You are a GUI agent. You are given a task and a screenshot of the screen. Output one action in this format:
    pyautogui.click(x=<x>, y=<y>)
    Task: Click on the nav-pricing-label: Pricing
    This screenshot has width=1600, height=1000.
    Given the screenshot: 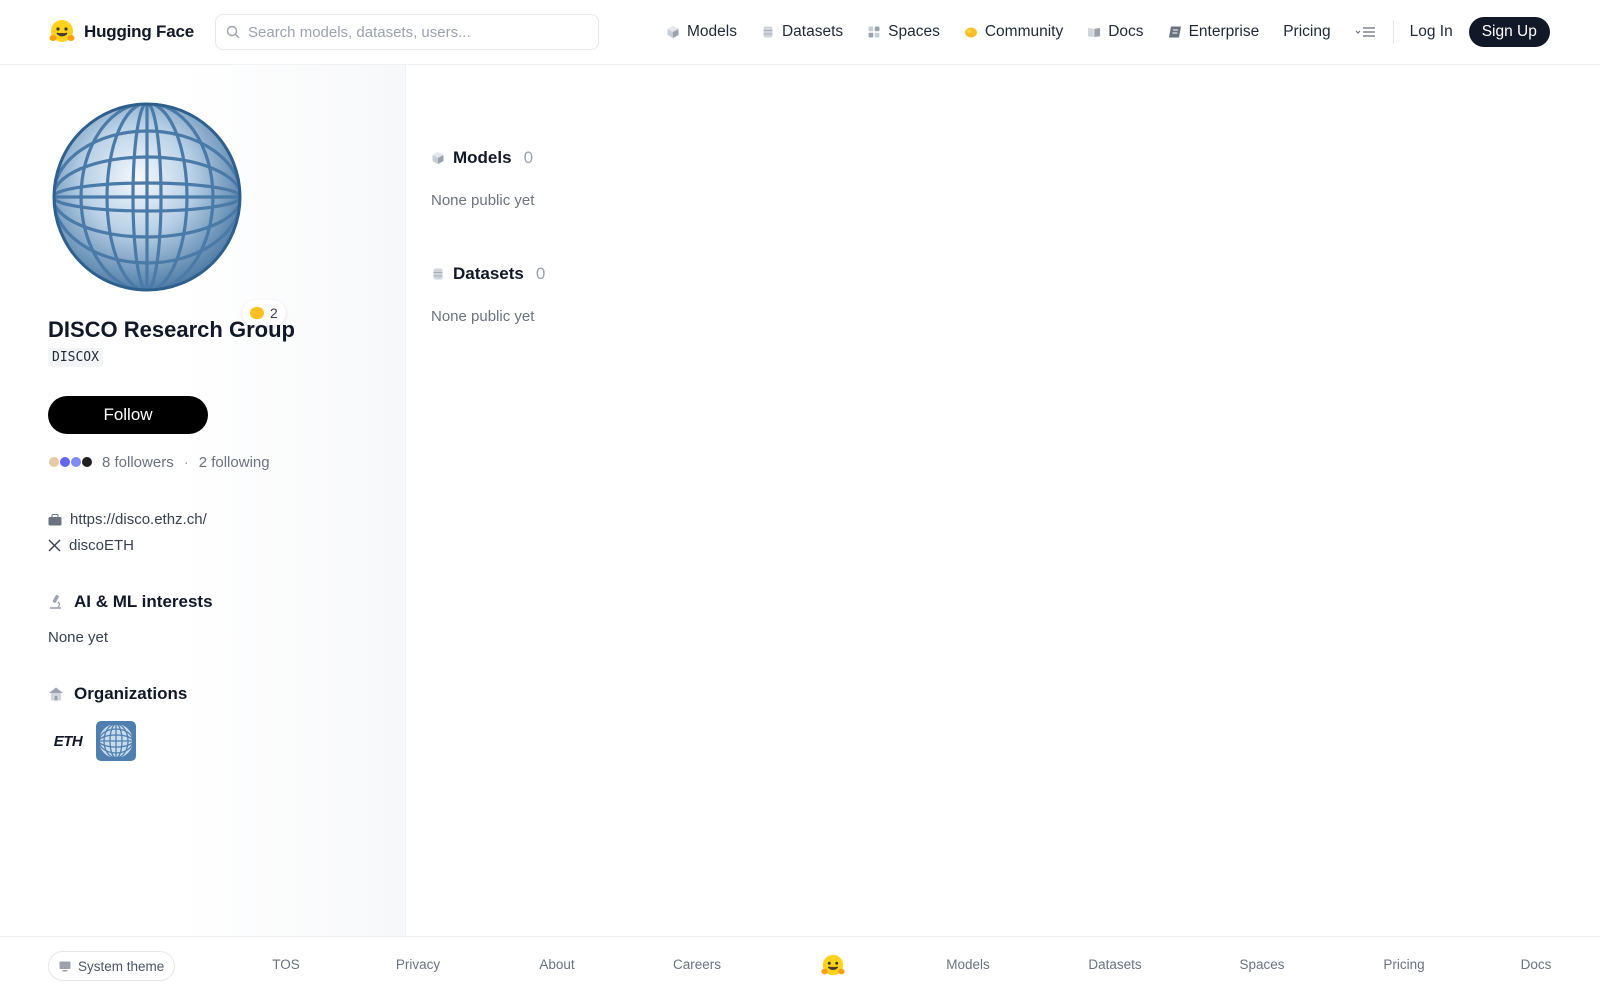 What is the action you would take?
    pyautogui.click(x=1307, y=31)
    